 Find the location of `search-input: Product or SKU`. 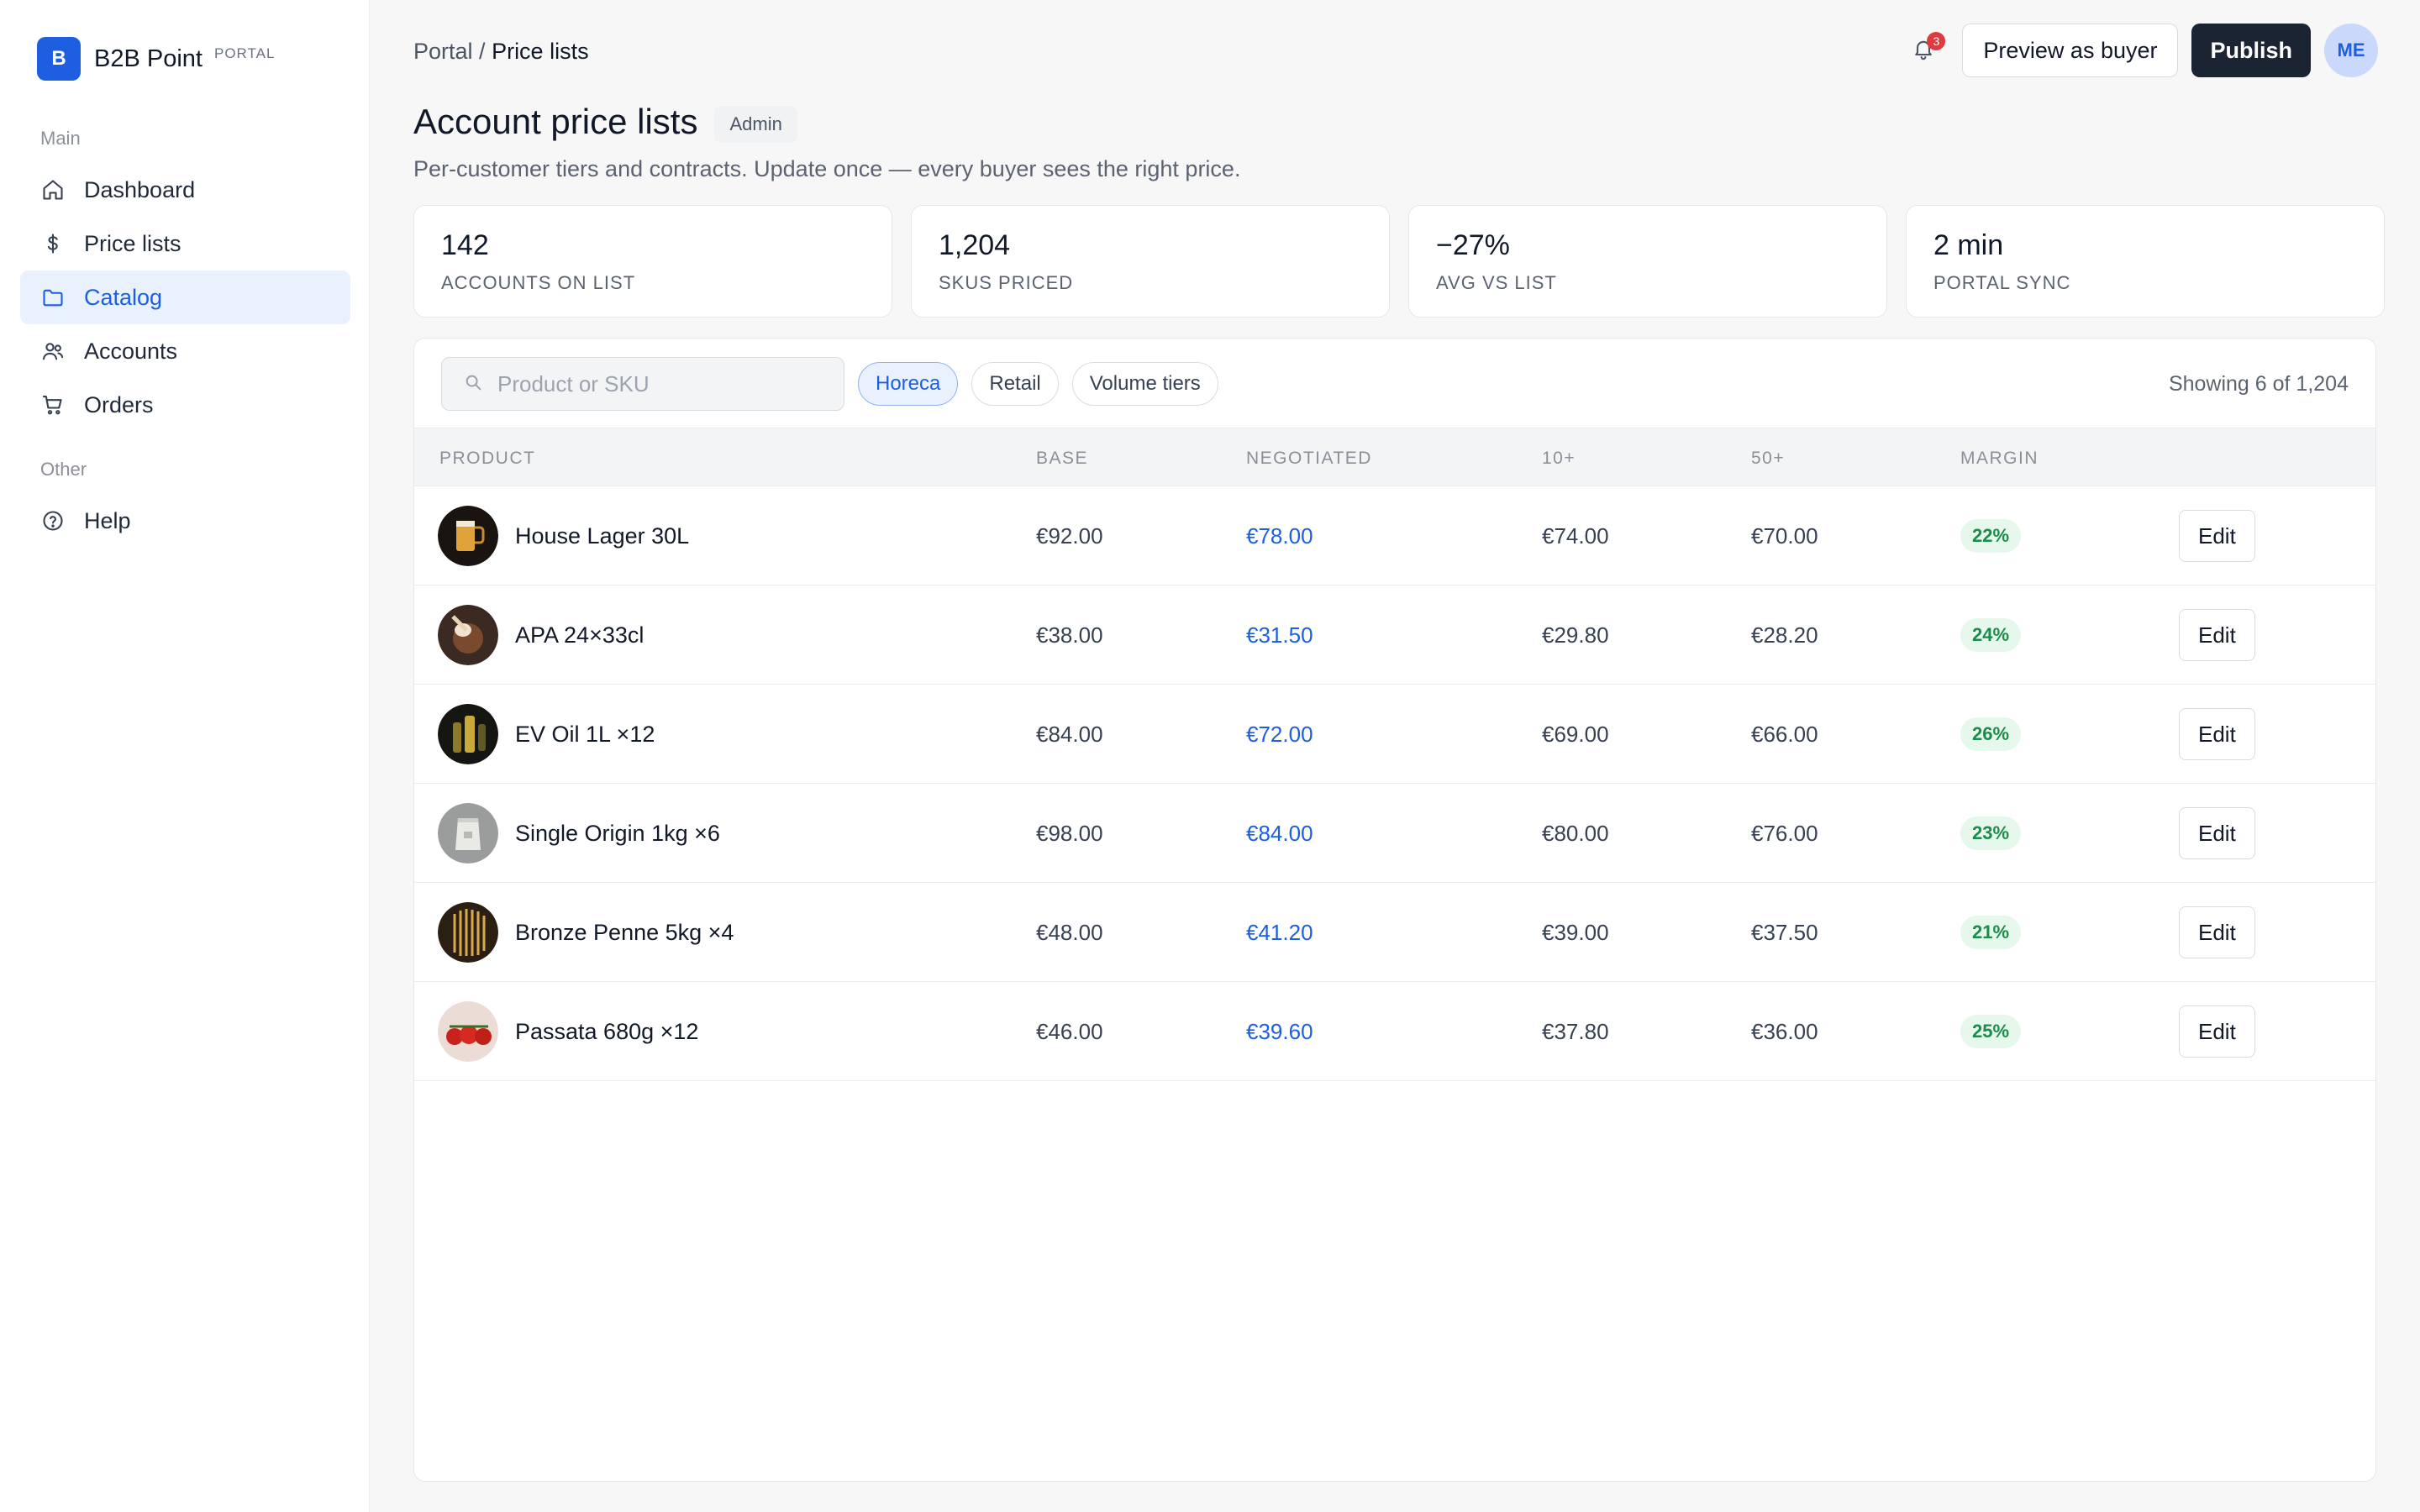

search-input: Product or SKU is located at coordinates (643, 384).